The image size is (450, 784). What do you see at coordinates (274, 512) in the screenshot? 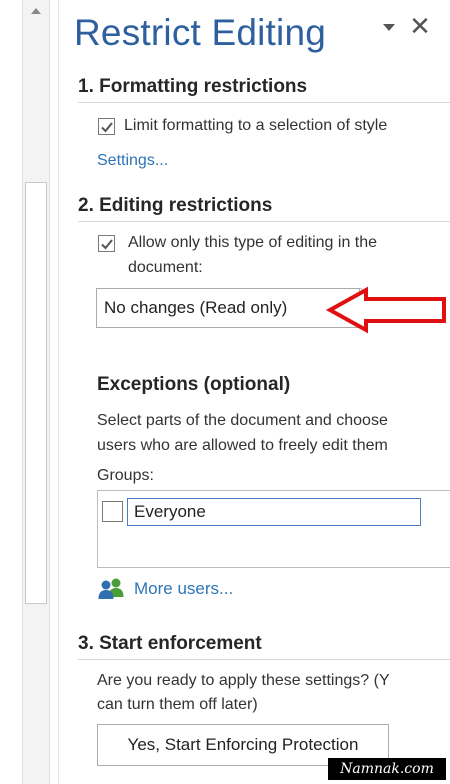
I see `everyone-group-item: Everyone` at bounding box center [274, 512].